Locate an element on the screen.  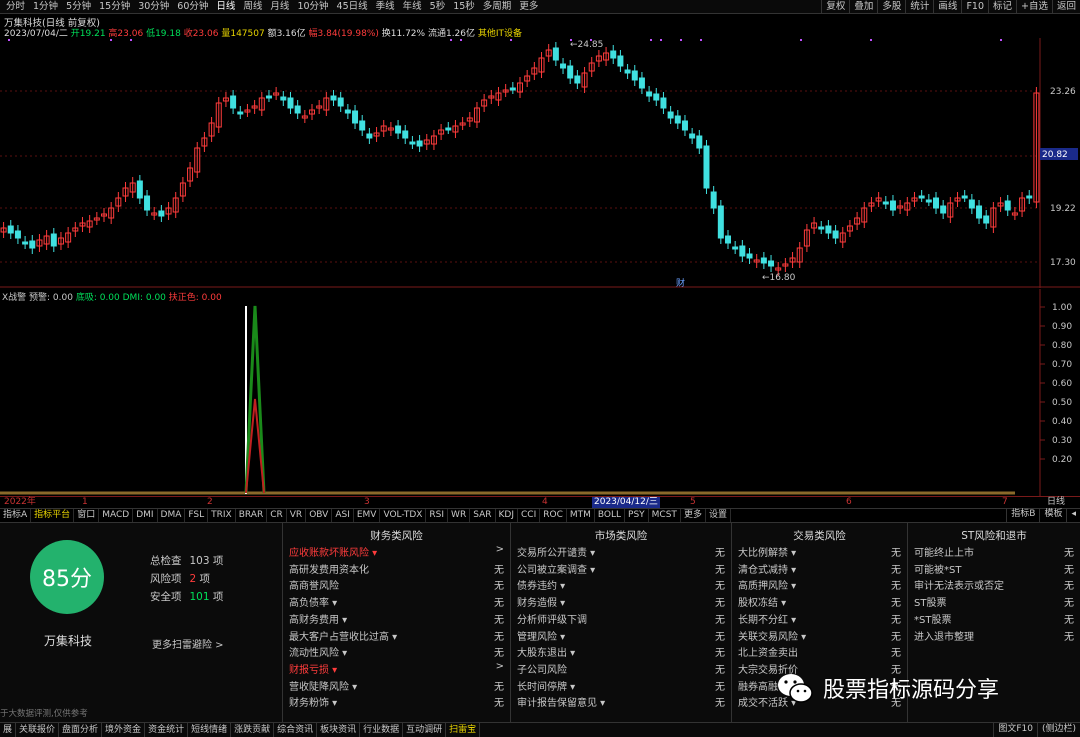
risk-item: ST股票 无 is located at coordinates (994, 602).